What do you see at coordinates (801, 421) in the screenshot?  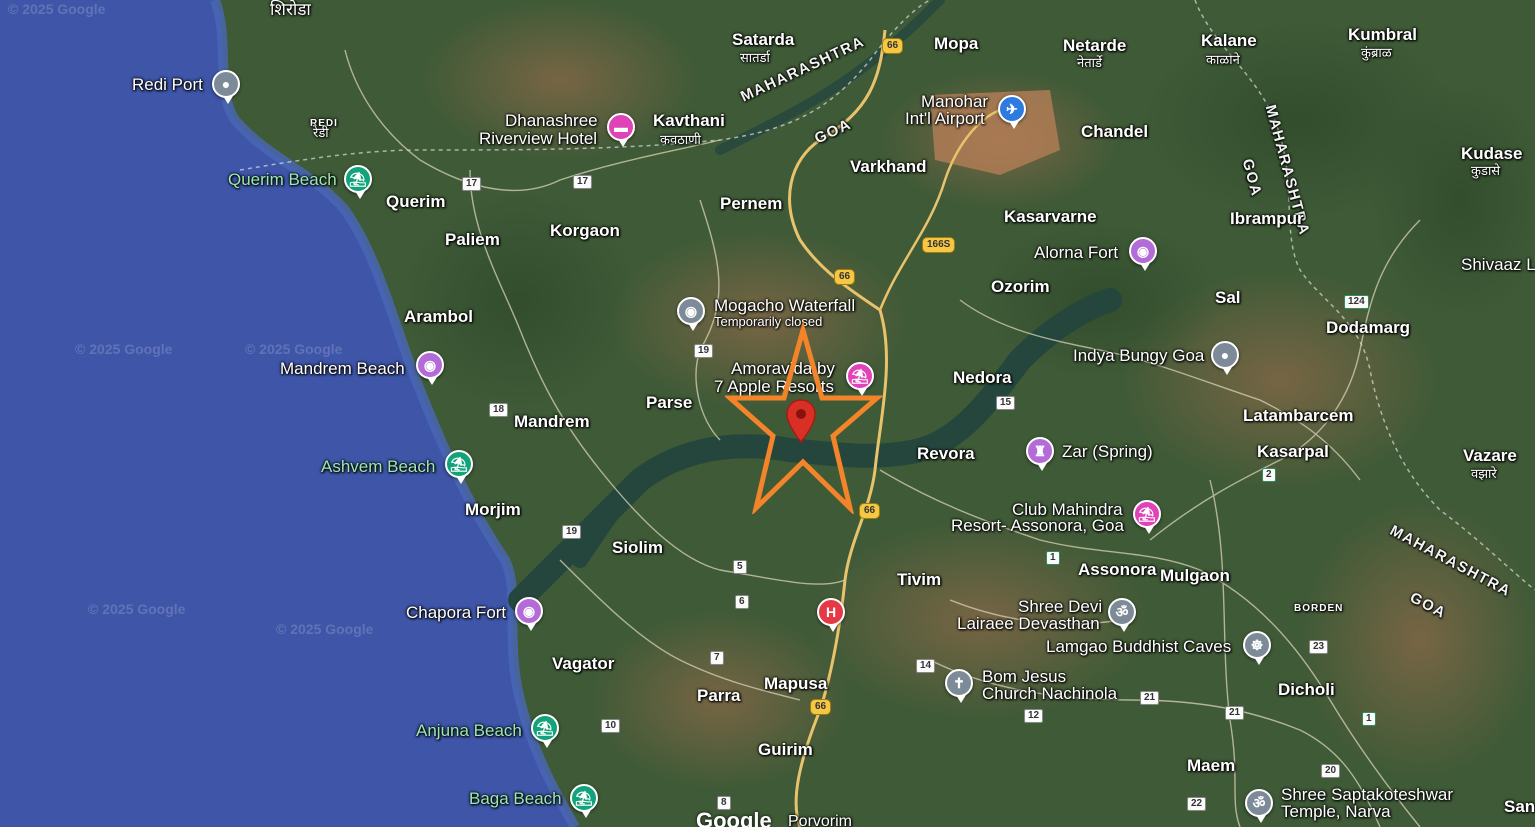 I see `map-pin-icon` at bounding box center [801, 421].